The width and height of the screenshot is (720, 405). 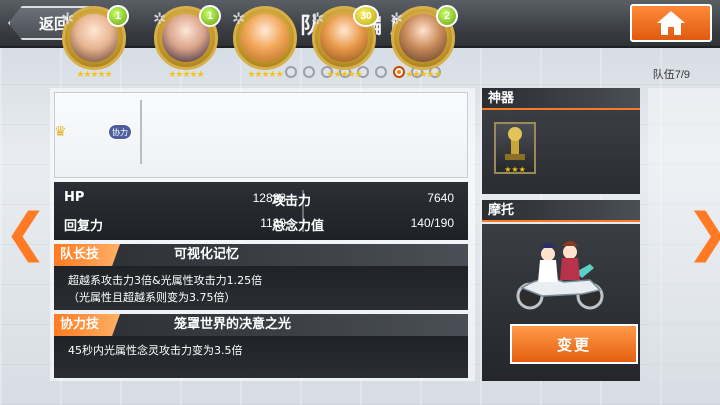 I want to click on leader-skill-tag: 队长技, so click(x=87, y=255).